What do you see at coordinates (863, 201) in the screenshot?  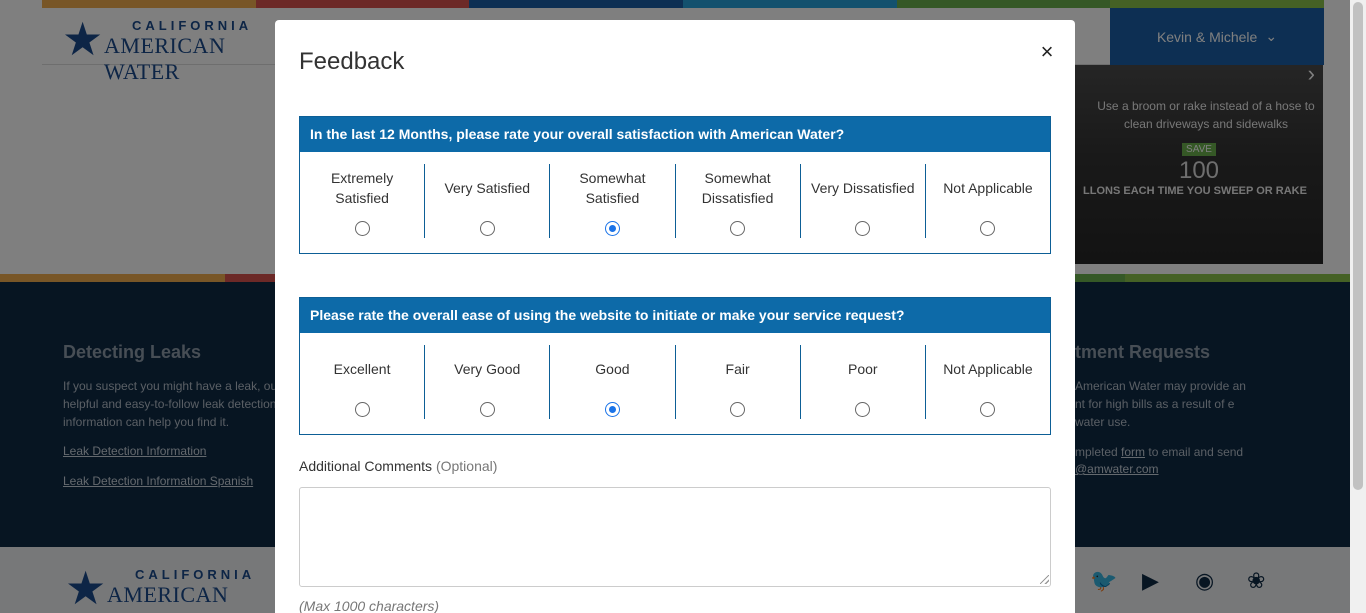 I see `option-very-dissatisfied: Very Dissatisfied` at bounding box center [863, 201].